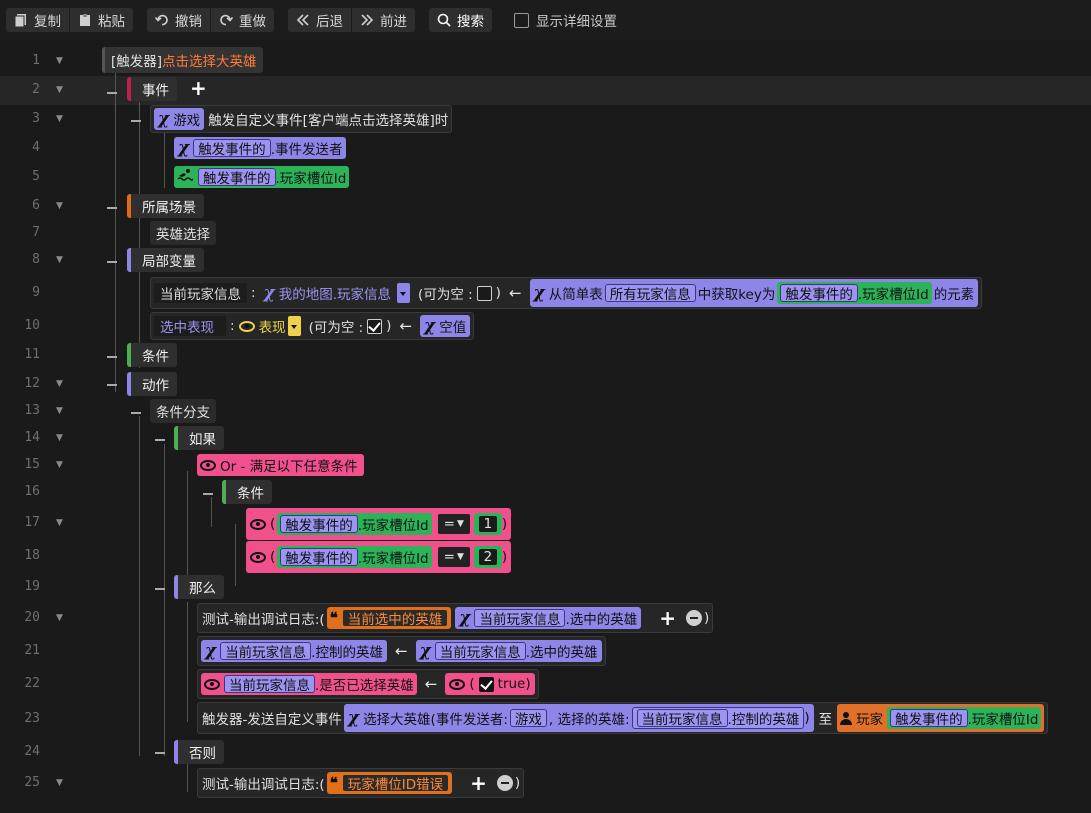 The height and width of the screenshot is (813, 1091). What do you see at coordinates (199, 587) in the screenshot?
I see `then-block: 那么` at bounding box center [199, 587].